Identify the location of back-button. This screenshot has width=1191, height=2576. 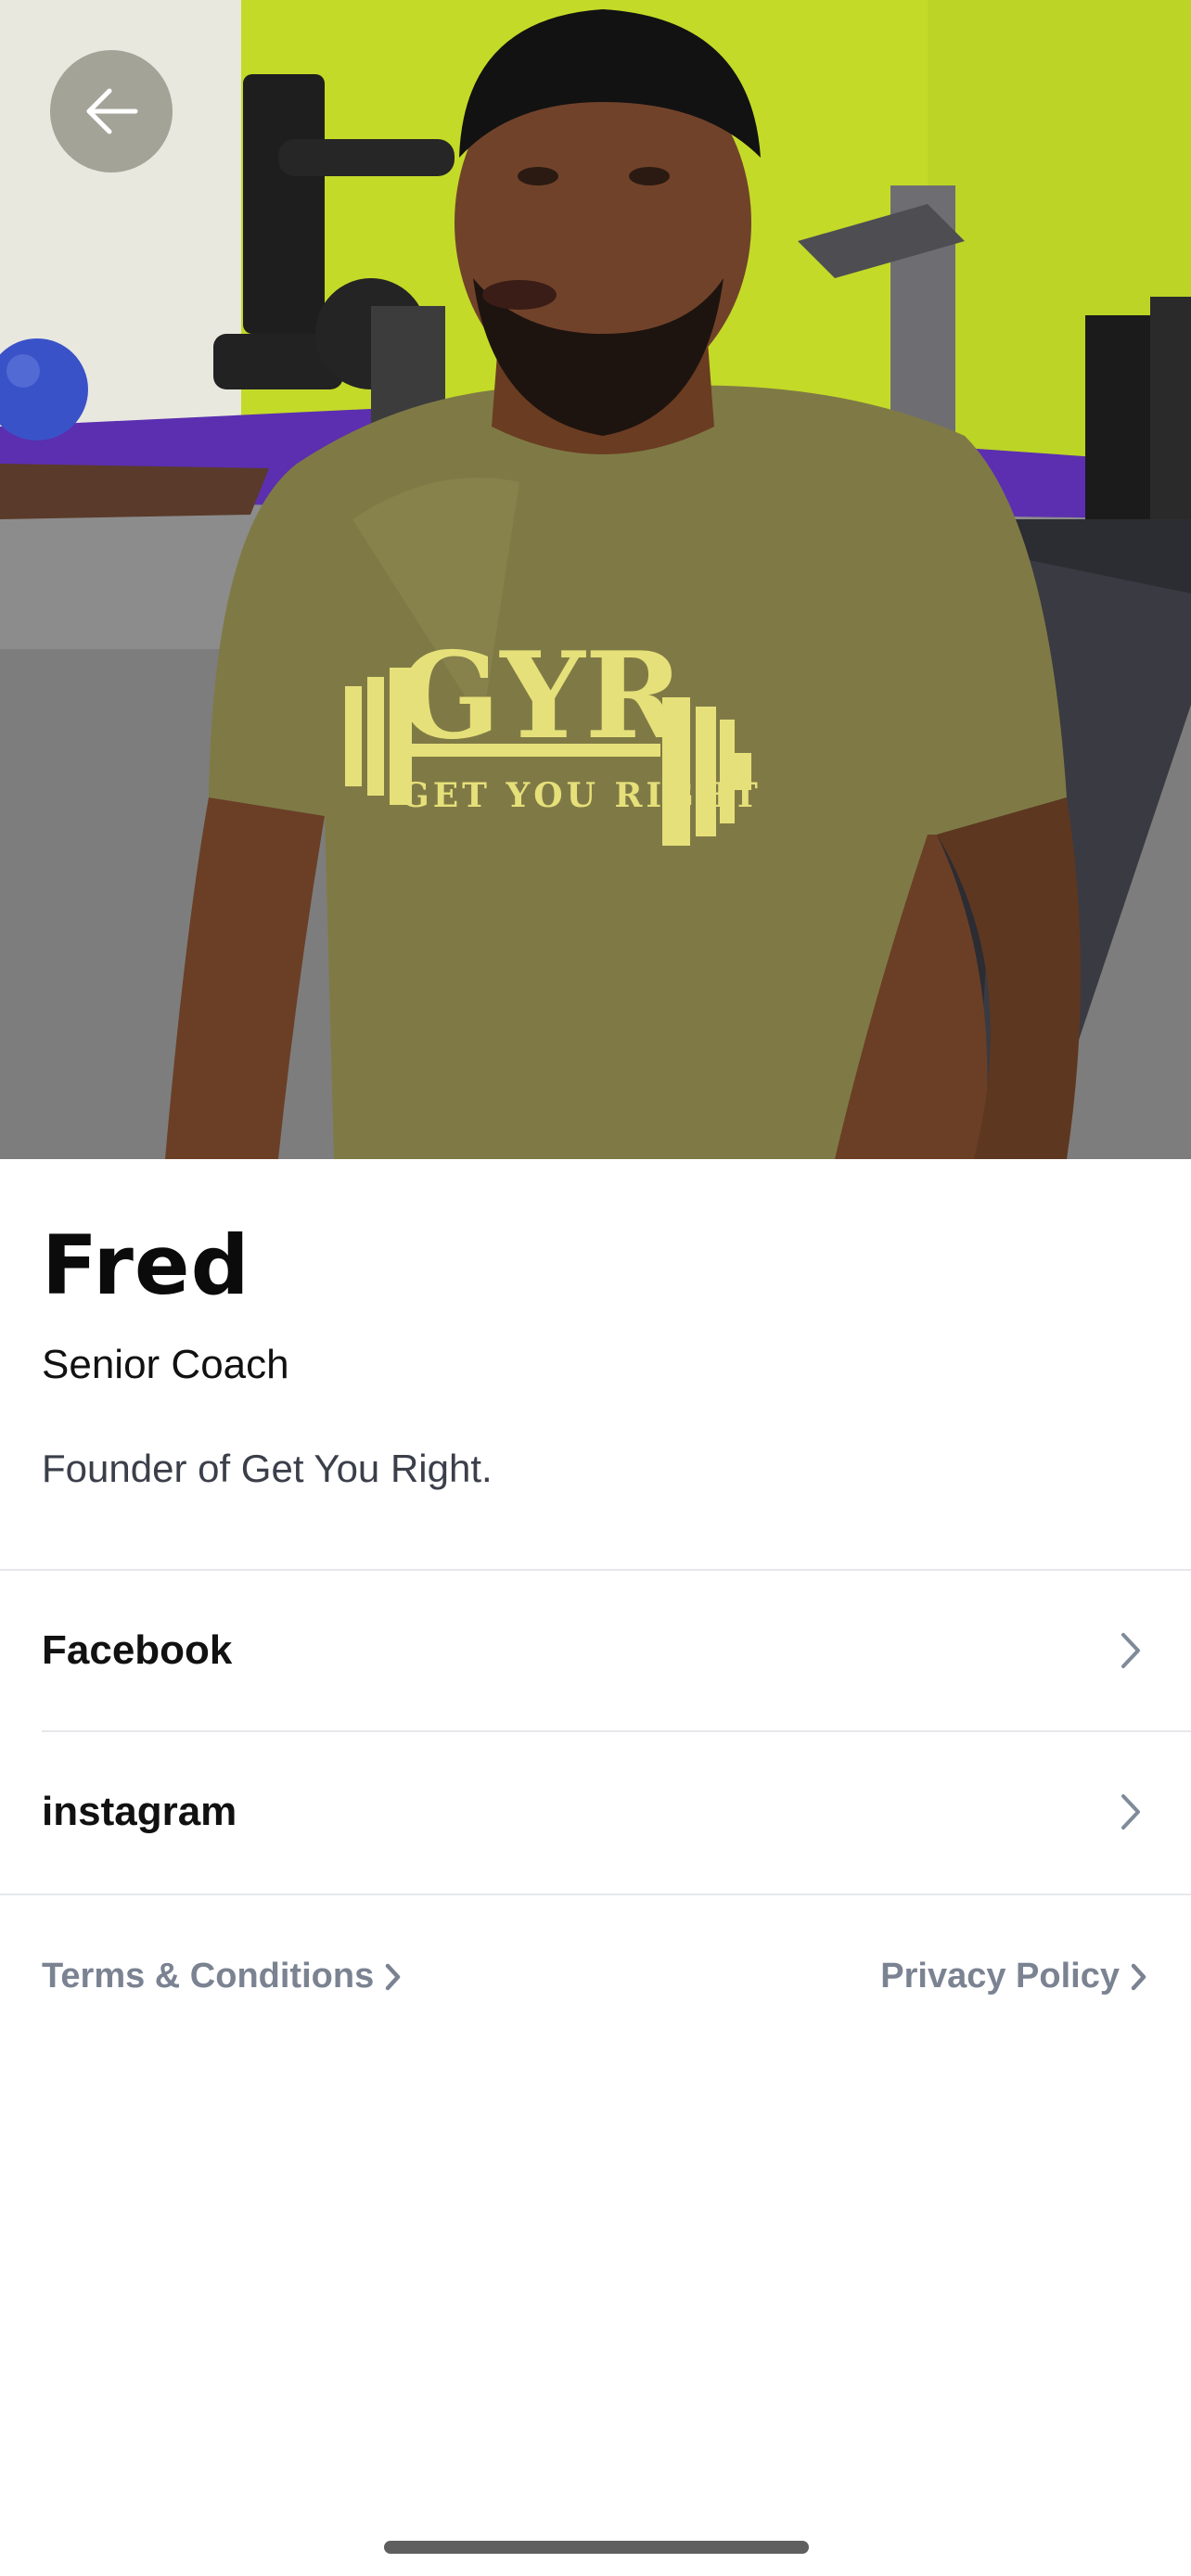
(111, 111).